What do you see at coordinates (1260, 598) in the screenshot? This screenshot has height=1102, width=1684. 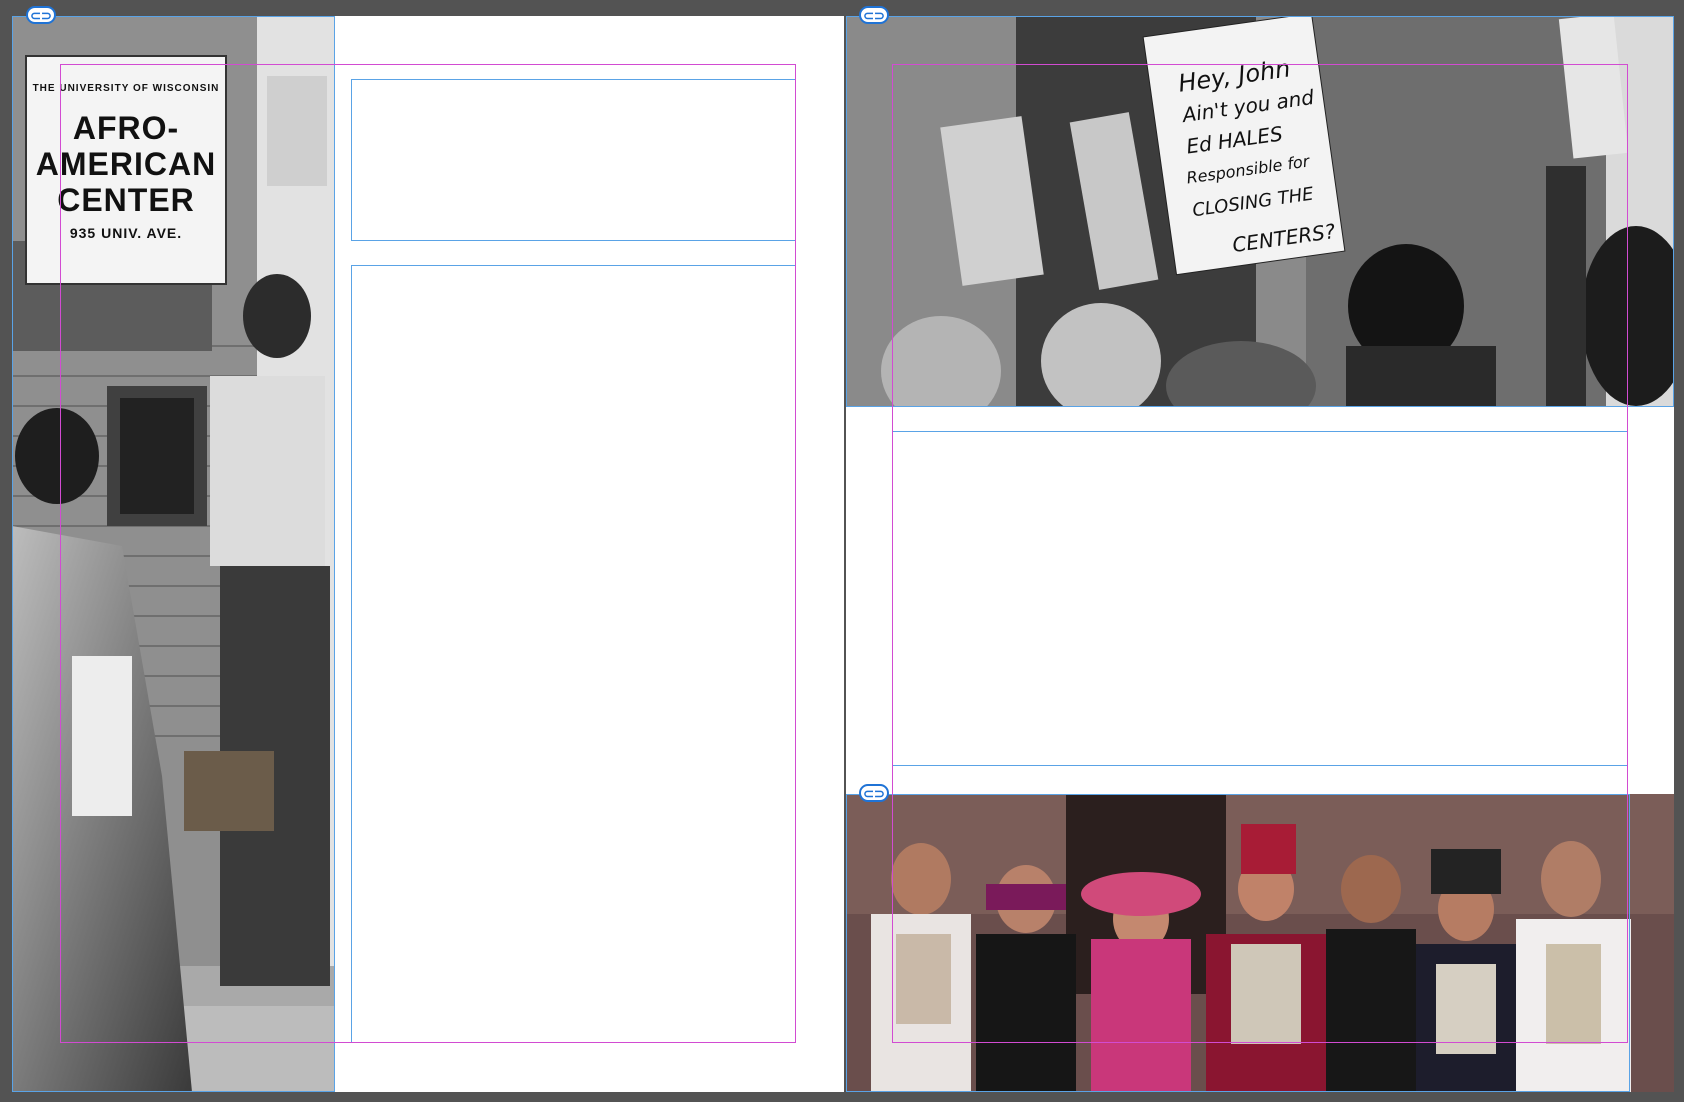 I see `text-frame-caption` at bounding box center [1260, 598].